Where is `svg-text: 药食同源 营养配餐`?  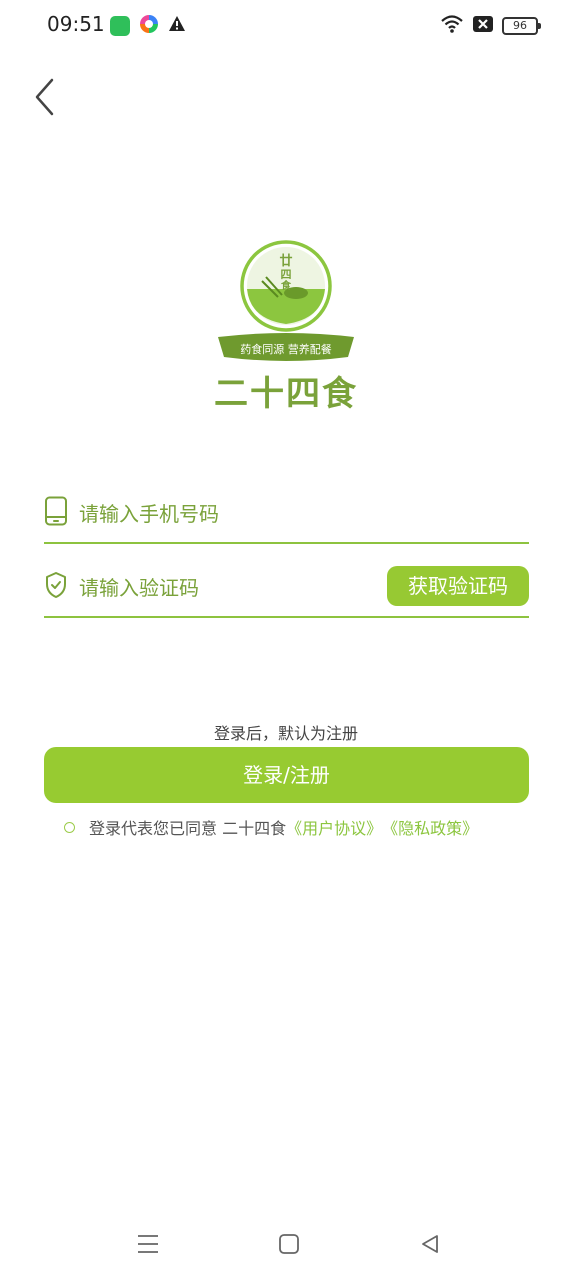
svg-text: 药食同源 营养配餐 is located at coordinates (286, 349).